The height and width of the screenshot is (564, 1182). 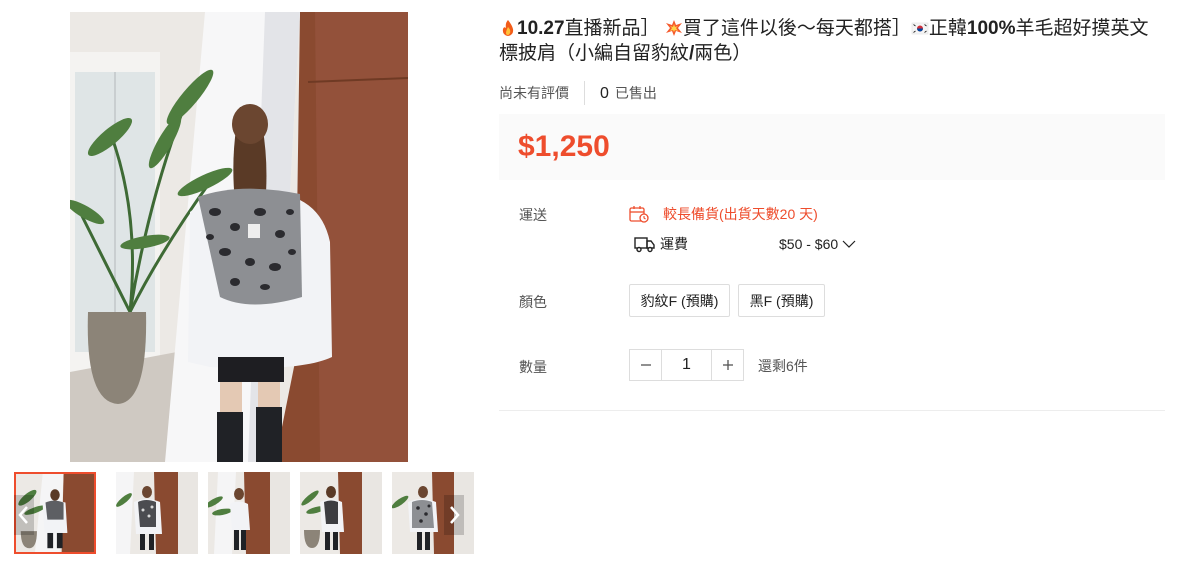 I want to click on thumbnail-next-button, so click(x=454, y=515).